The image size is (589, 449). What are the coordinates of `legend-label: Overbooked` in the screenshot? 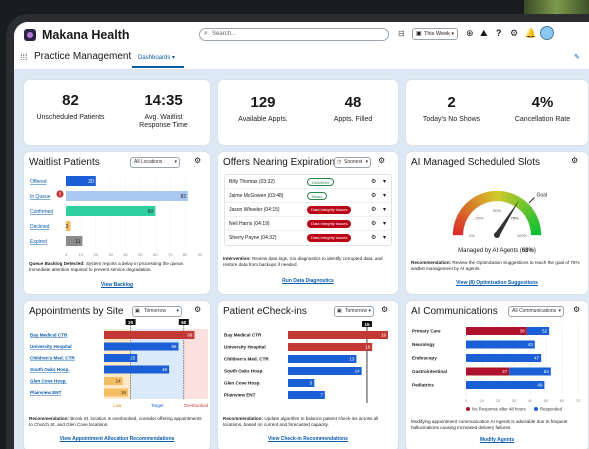 It's located at (196, 405).